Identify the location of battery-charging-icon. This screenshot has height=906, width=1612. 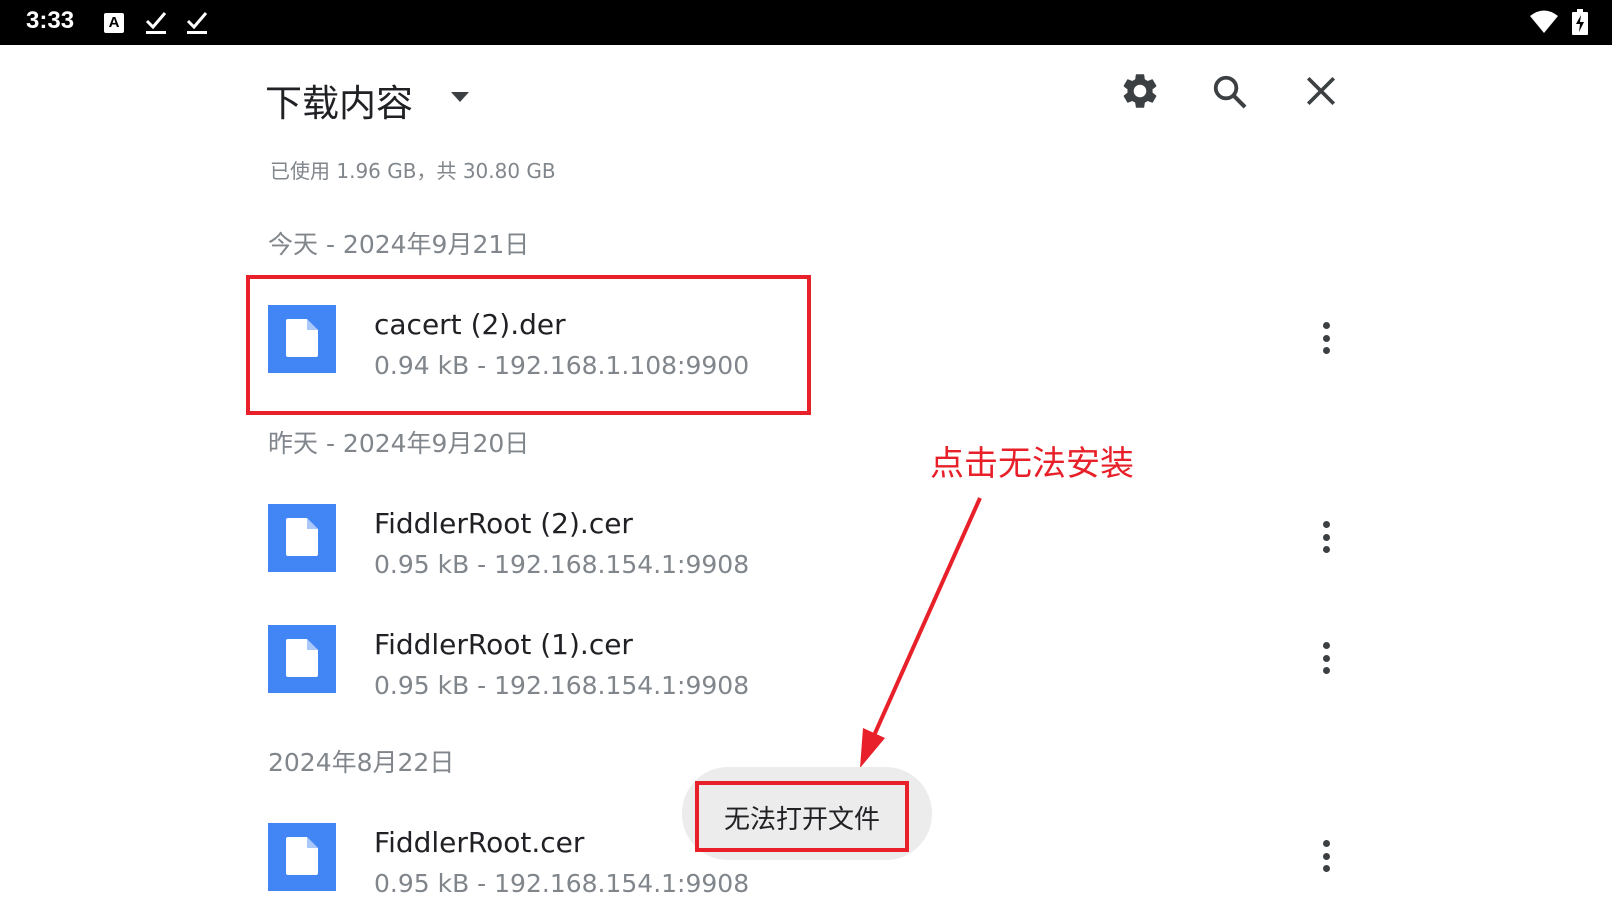
(1580, 22).